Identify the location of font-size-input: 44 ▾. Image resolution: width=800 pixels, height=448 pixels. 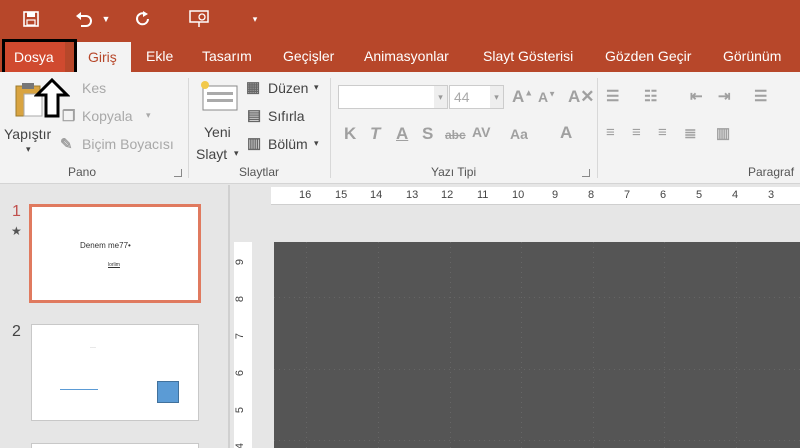
(476, 97).